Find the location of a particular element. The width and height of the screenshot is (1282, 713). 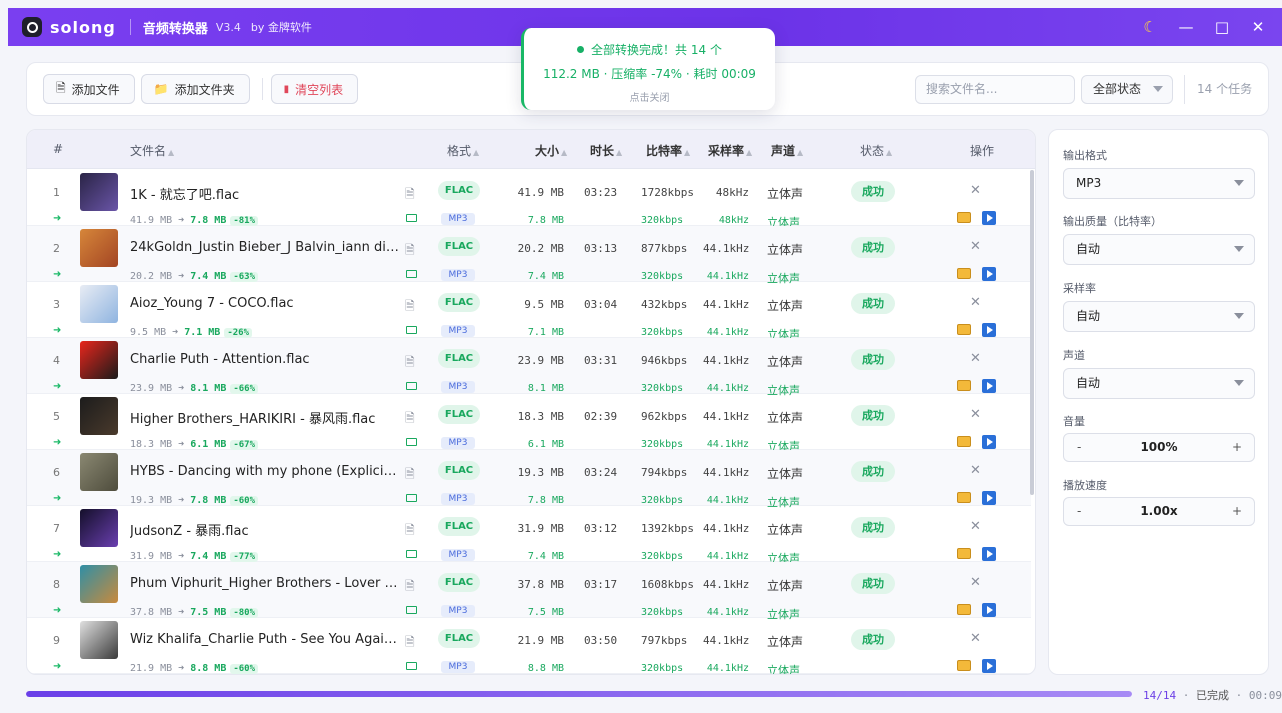

maximize-icon: □ is located at coordinates (1222, 27).